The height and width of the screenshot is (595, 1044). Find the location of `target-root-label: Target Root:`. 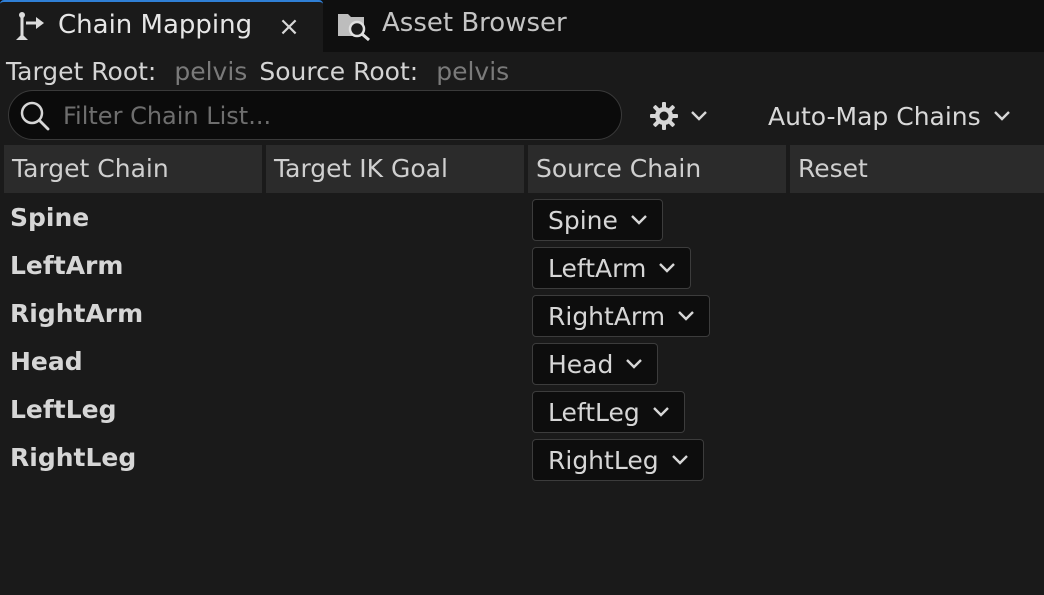

target-root-label: Target Root: is located at coordinates (81, 71).